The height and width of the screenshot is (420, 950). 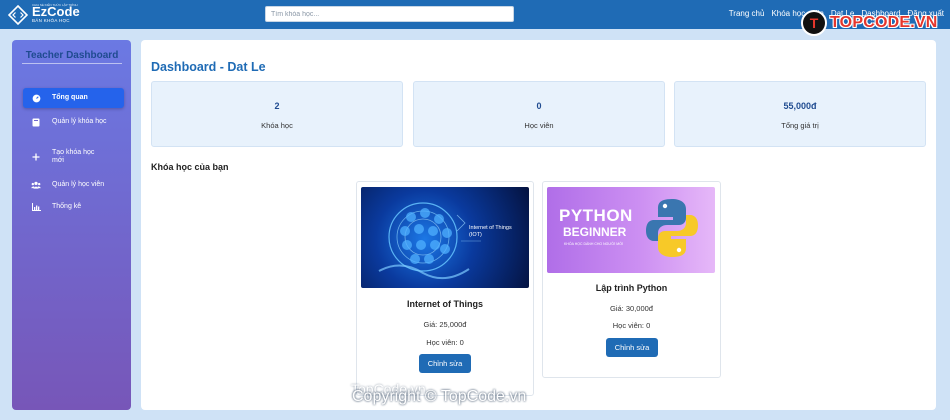 I want to click on chart-icon, so click(x=36, y=207).